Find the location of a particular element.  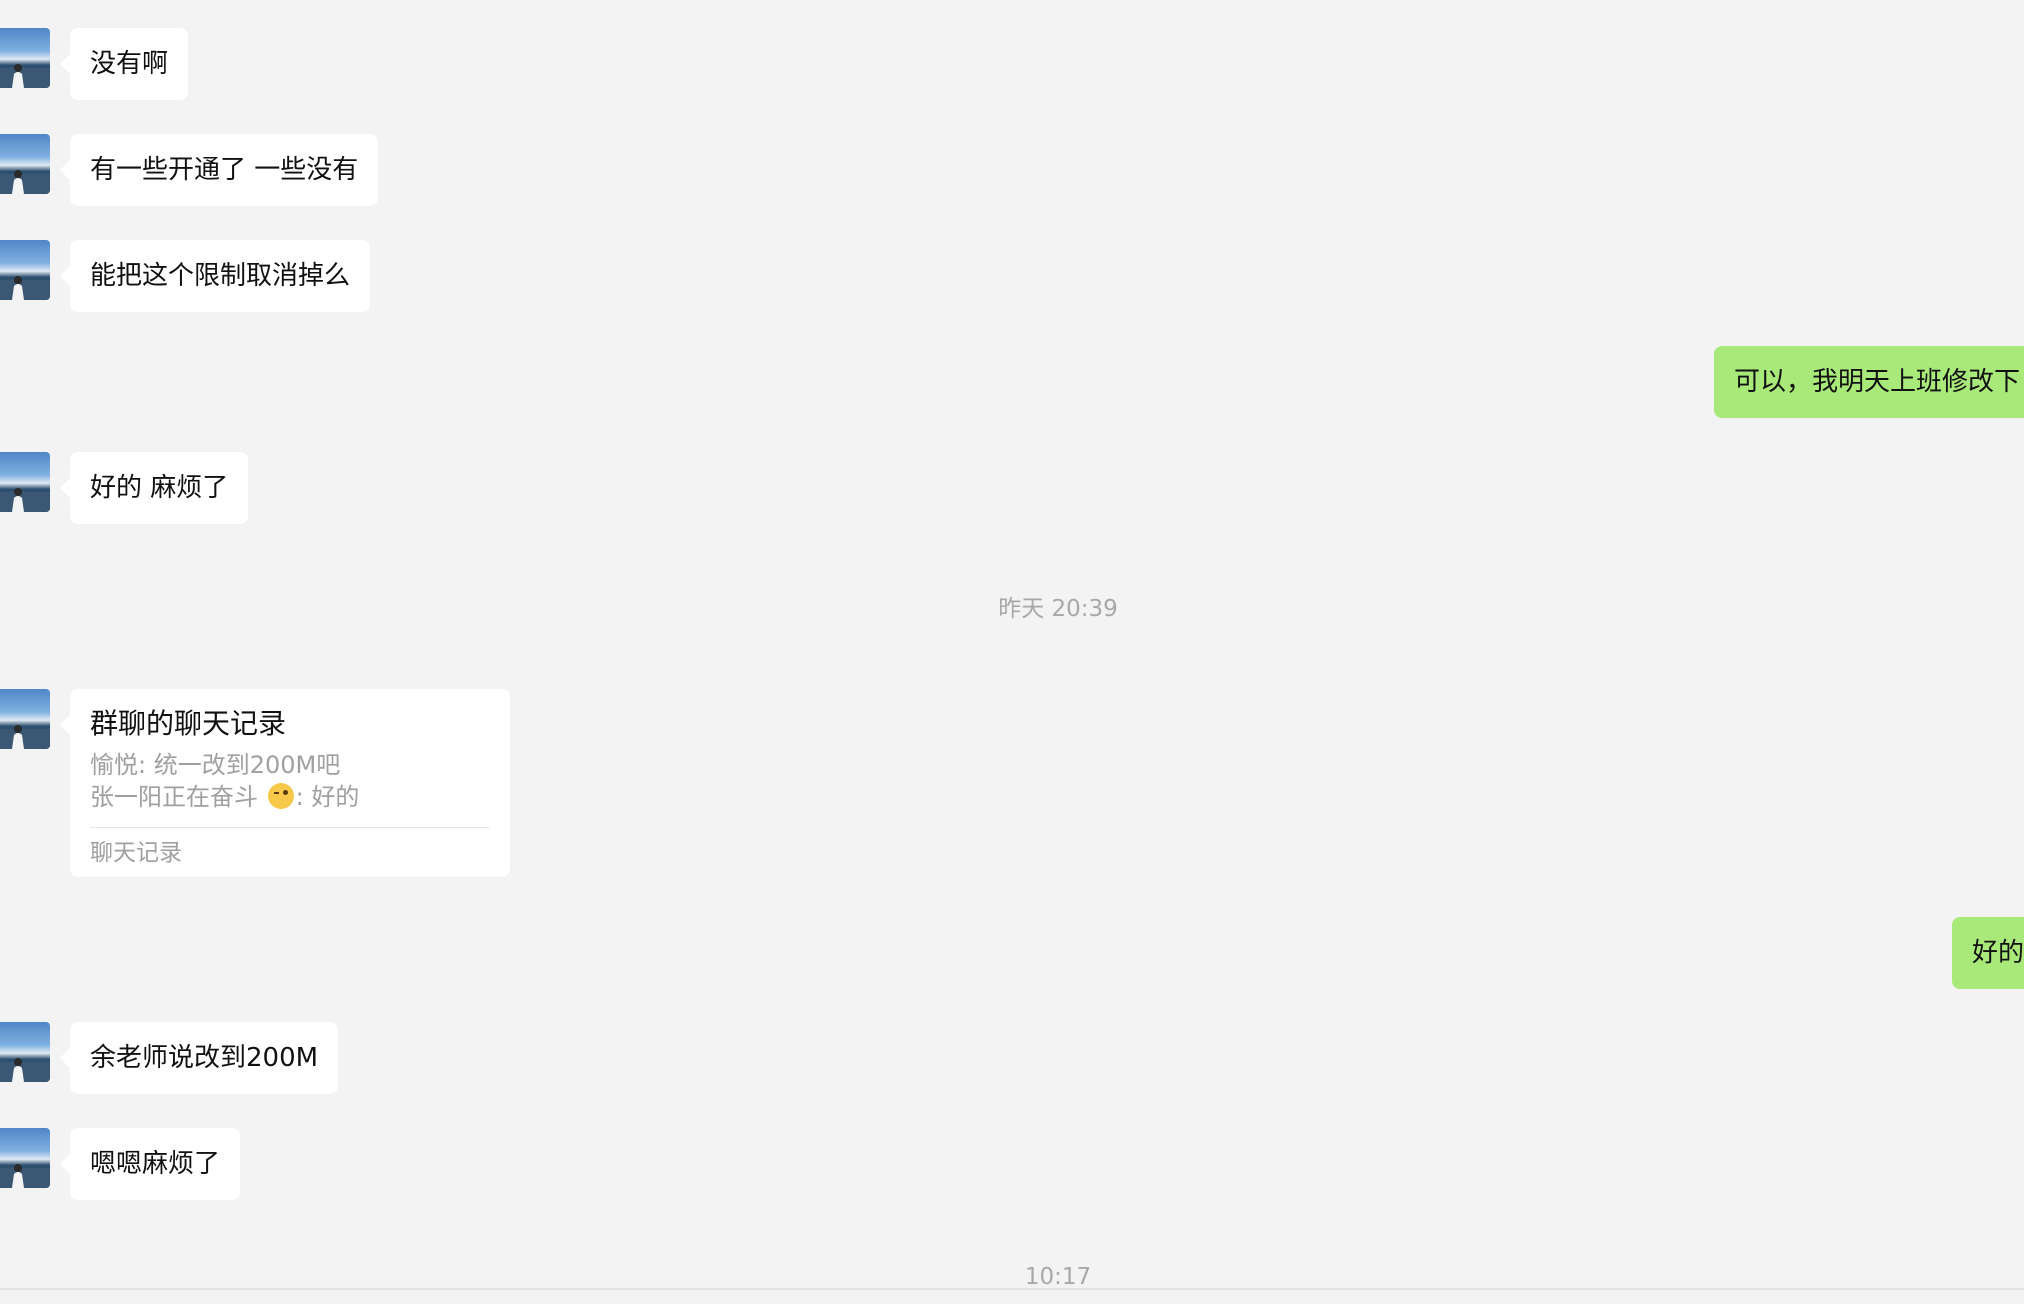

divider is located at coordinates (1012, 1289).